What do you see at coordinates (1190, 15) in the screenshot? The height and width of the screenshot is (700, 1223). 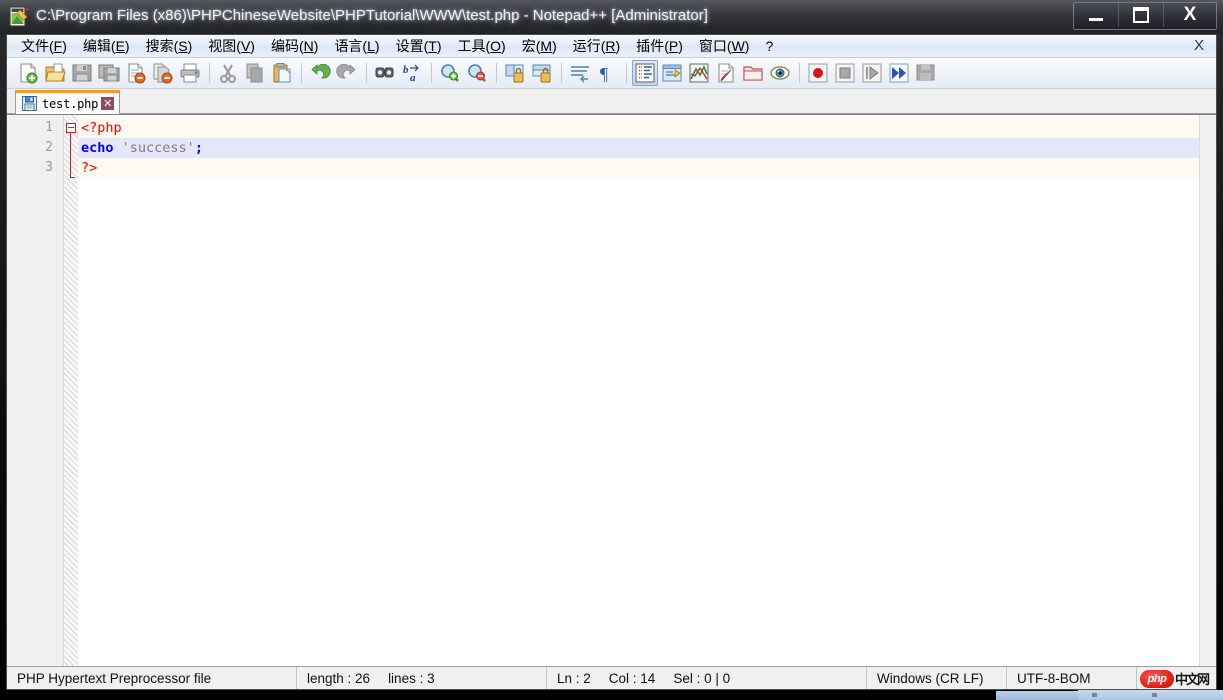 I see `close-button: X` at bounding box center [1190, 15].